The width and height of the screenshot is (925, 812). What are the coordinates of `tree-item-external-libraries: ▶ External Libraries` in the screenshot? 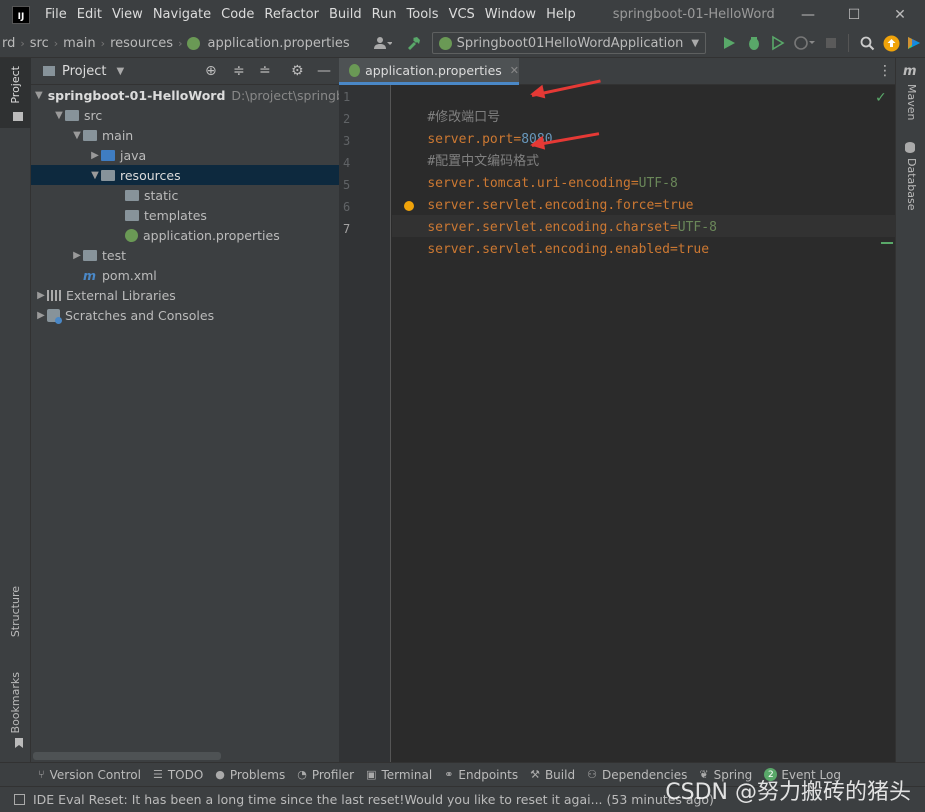 It's located at (185, 295).